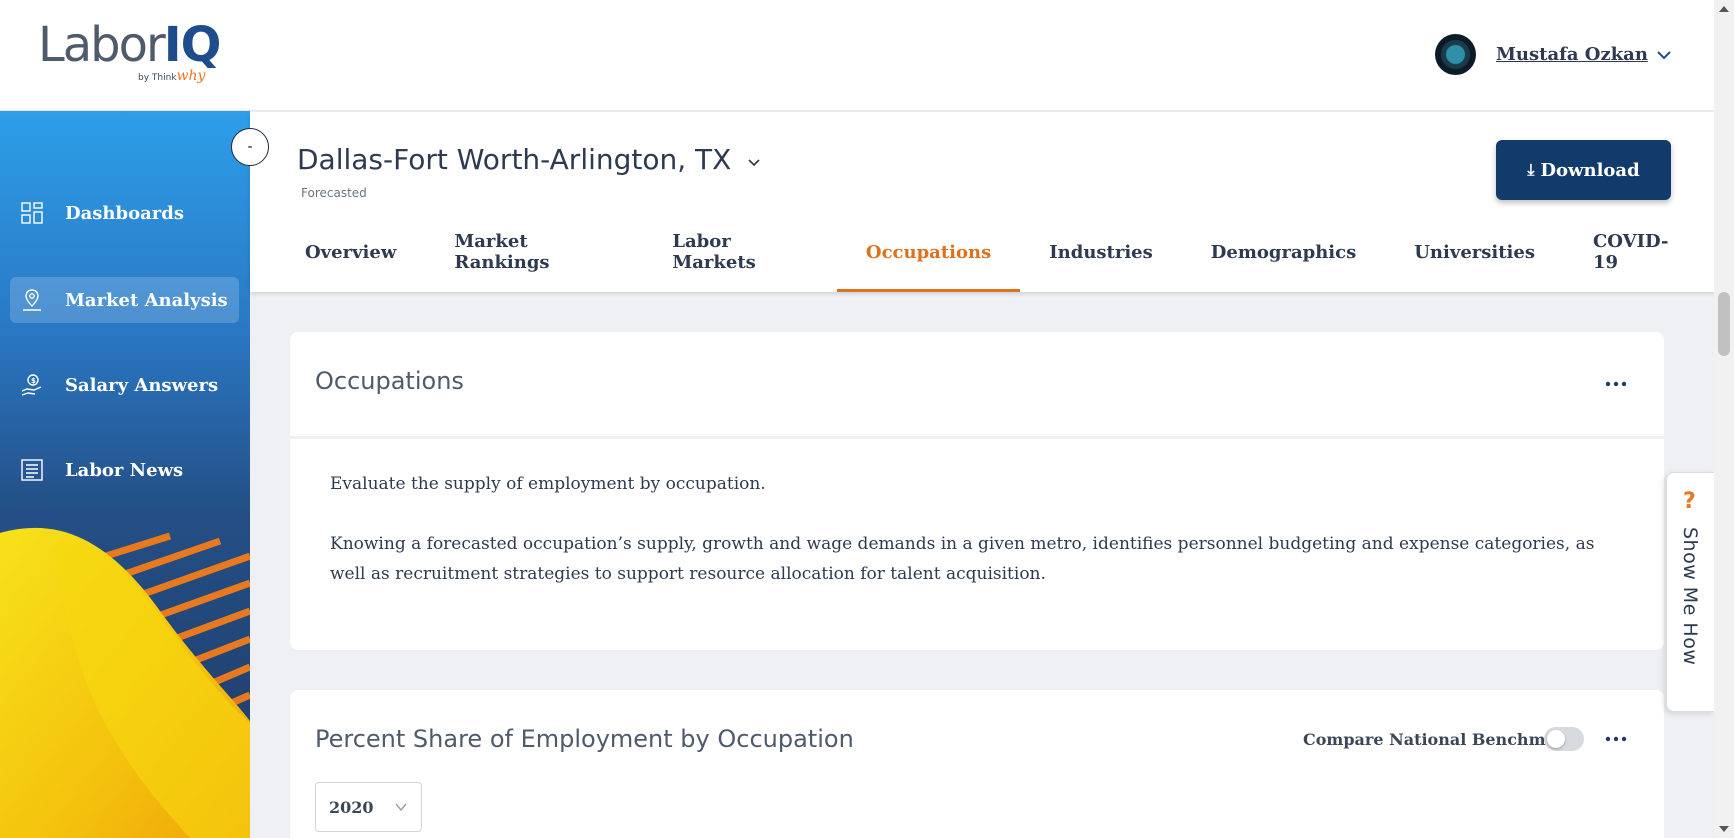  I want to click on sidebar-item-label: Dashboards, so click(124, 213).